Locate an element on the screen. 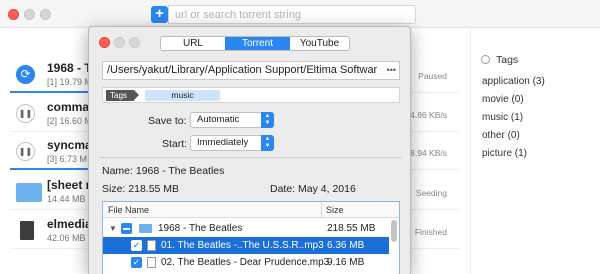 This screenshot has height=274, width=600. search-input is located at coordinates (292, 14).